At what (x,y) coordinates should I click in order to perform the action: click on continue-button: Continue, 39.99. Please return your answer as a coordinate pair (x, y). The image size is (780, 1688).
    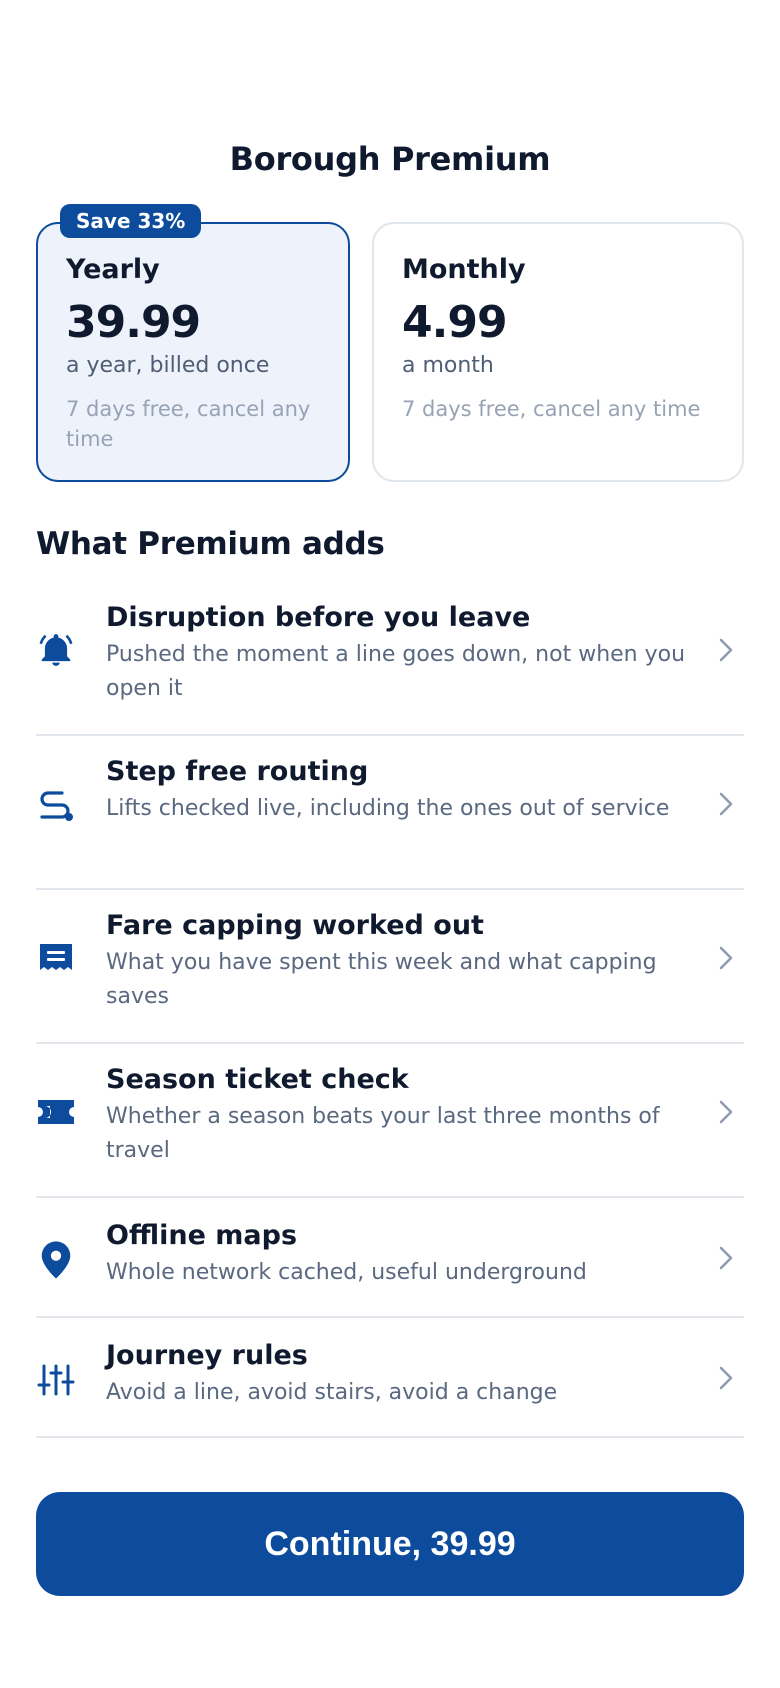
    Looking at the image, I should click on (390, 1544).